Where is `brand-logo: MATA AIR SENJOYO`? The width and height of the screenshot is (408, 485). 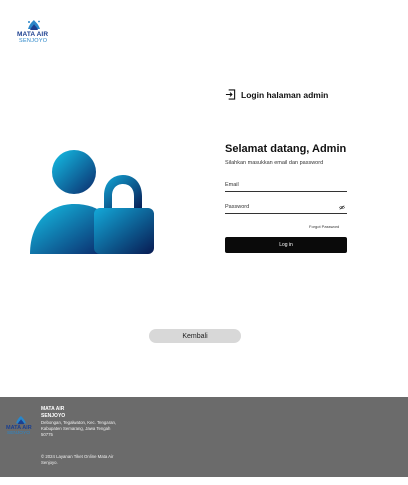 brand-logo: MATA AIR SENJOYO is located at coordinates (34, 32).